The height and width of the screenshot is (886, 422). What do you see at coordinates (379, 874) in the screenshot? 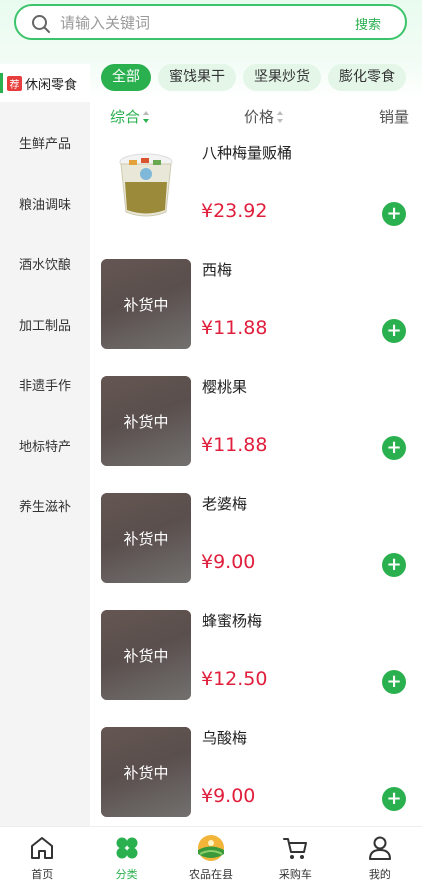
I see `tab-label: 我的` at bounding box center [379, 874].